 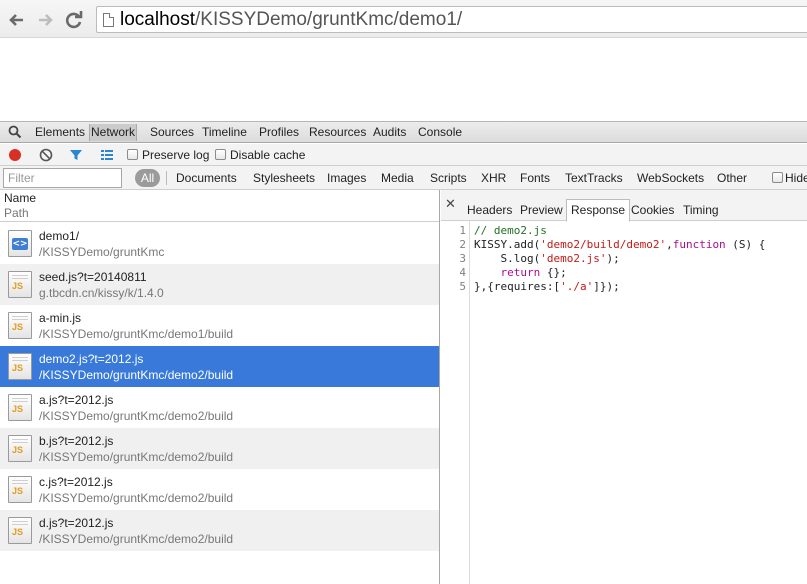 What do you see at coordinates (219, 206) in the screenshot?
I see `list-header: Name Path` at bounding box center [219, 206].